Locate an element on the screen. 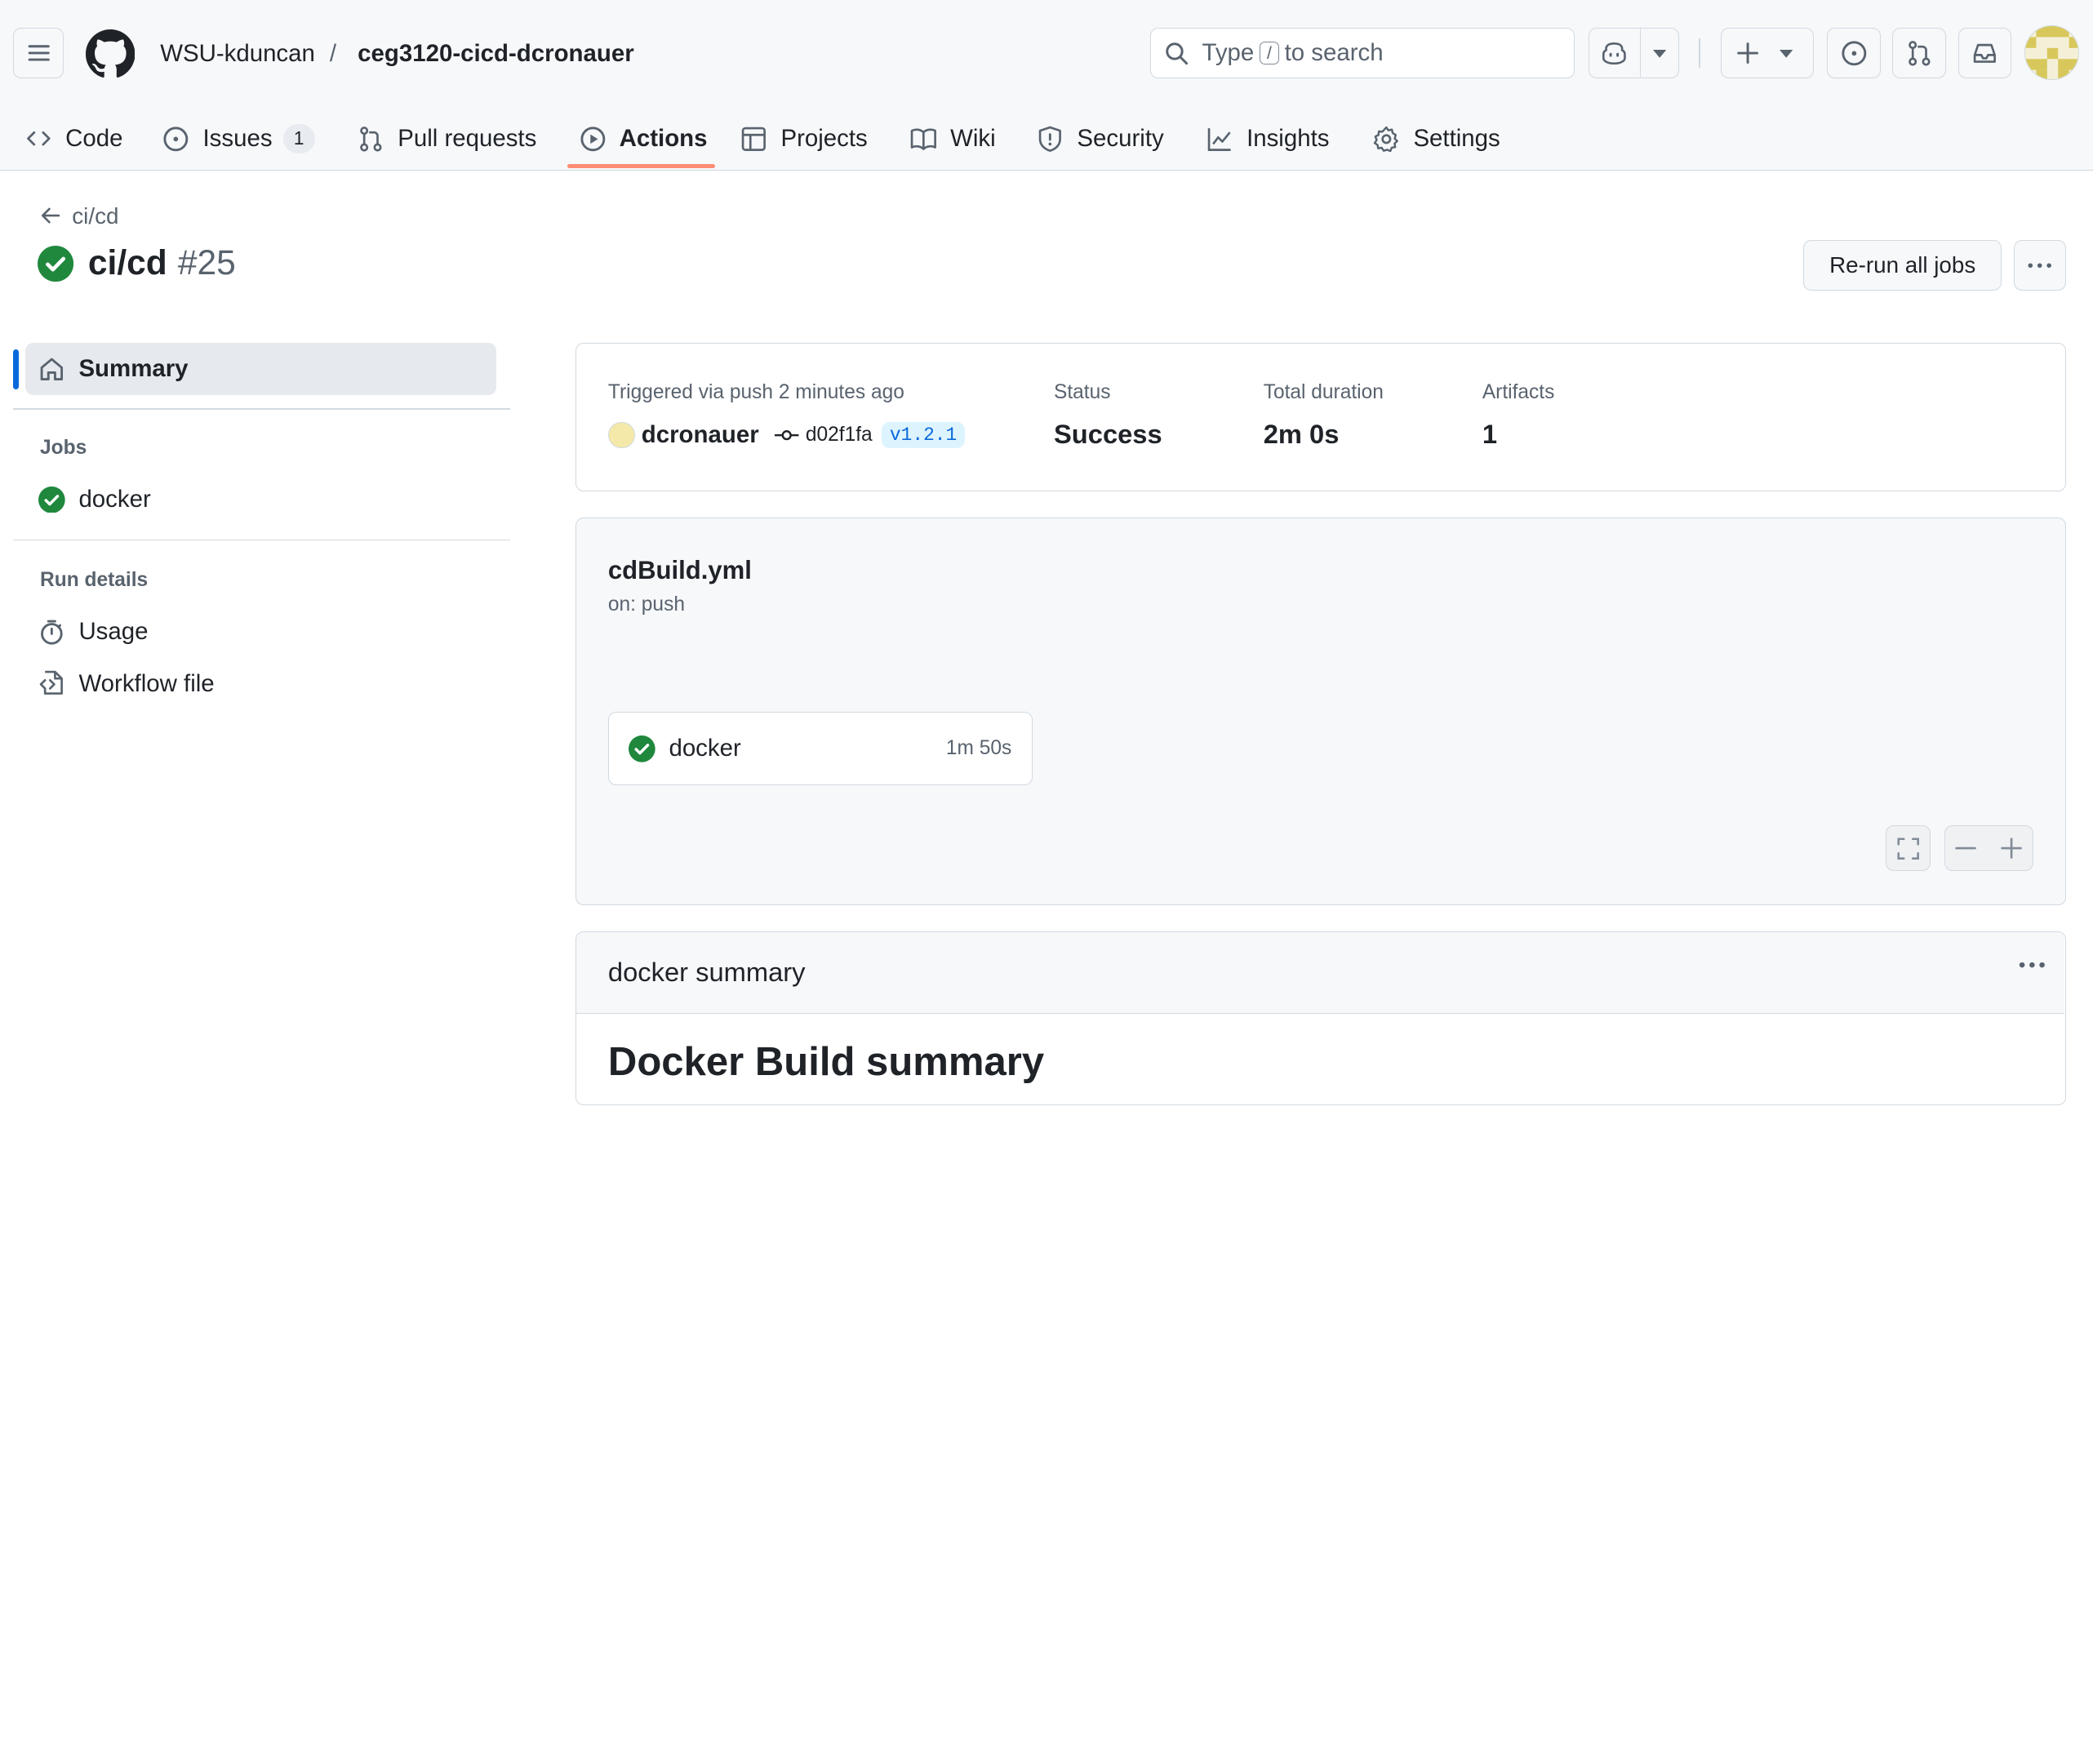 Image resolution: width=2093 pixels, height=1764 pixels. tab-wiki-label: Wiki is located at coordinates (973, 139).